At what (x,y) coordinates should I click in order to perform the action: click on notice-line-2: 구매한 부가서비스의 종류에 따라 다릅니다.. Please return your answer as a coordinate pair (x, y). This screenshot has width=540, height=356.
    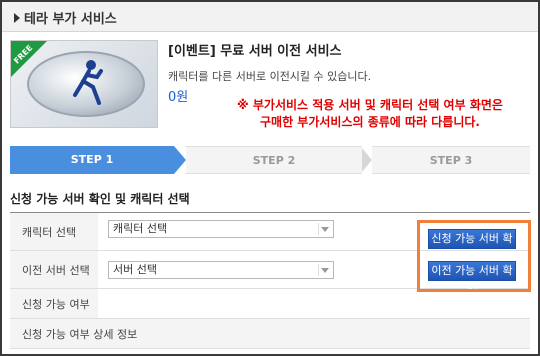
    Looking at the image, I should click on (370, 122).